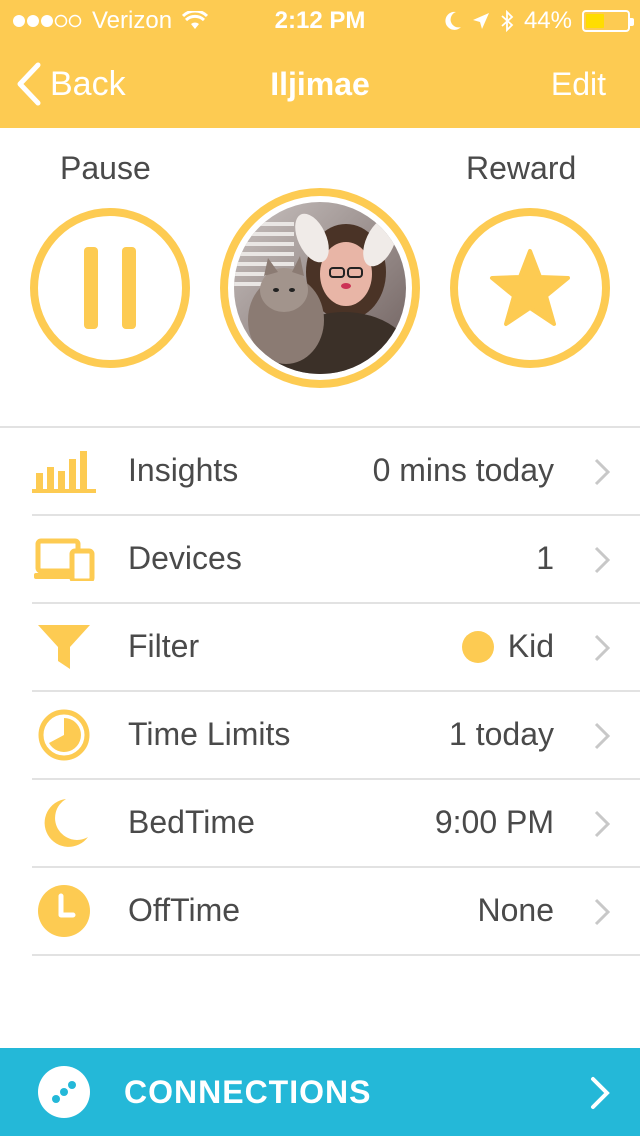  I want to click on row-value: Kid, so click(507, 646).